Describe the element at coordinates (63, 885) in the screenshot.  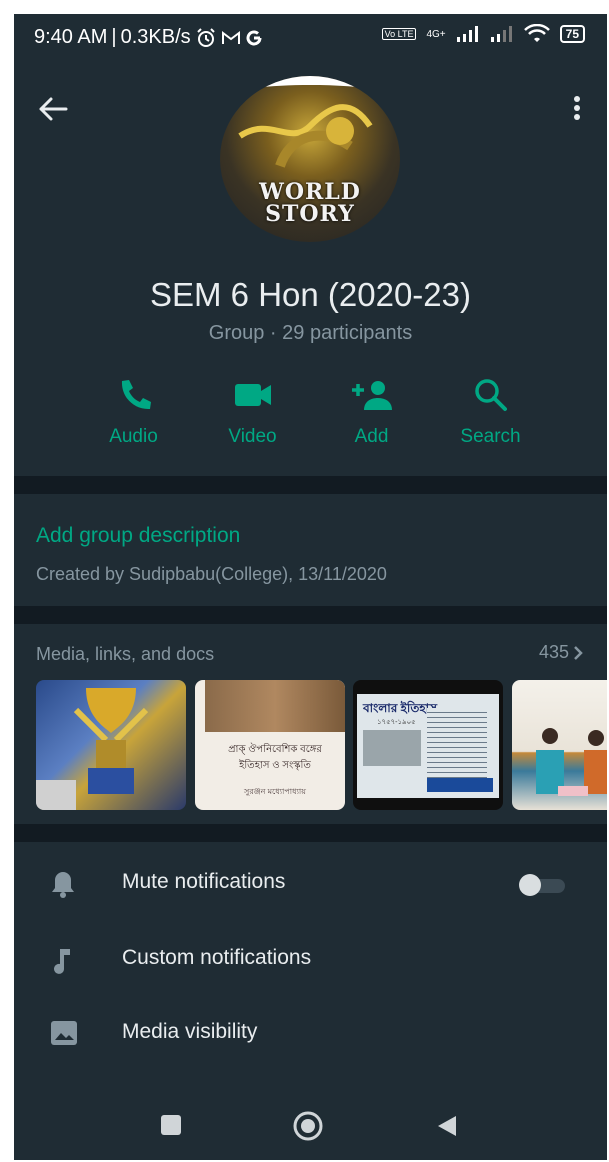
I see `bell-icon` at that location.